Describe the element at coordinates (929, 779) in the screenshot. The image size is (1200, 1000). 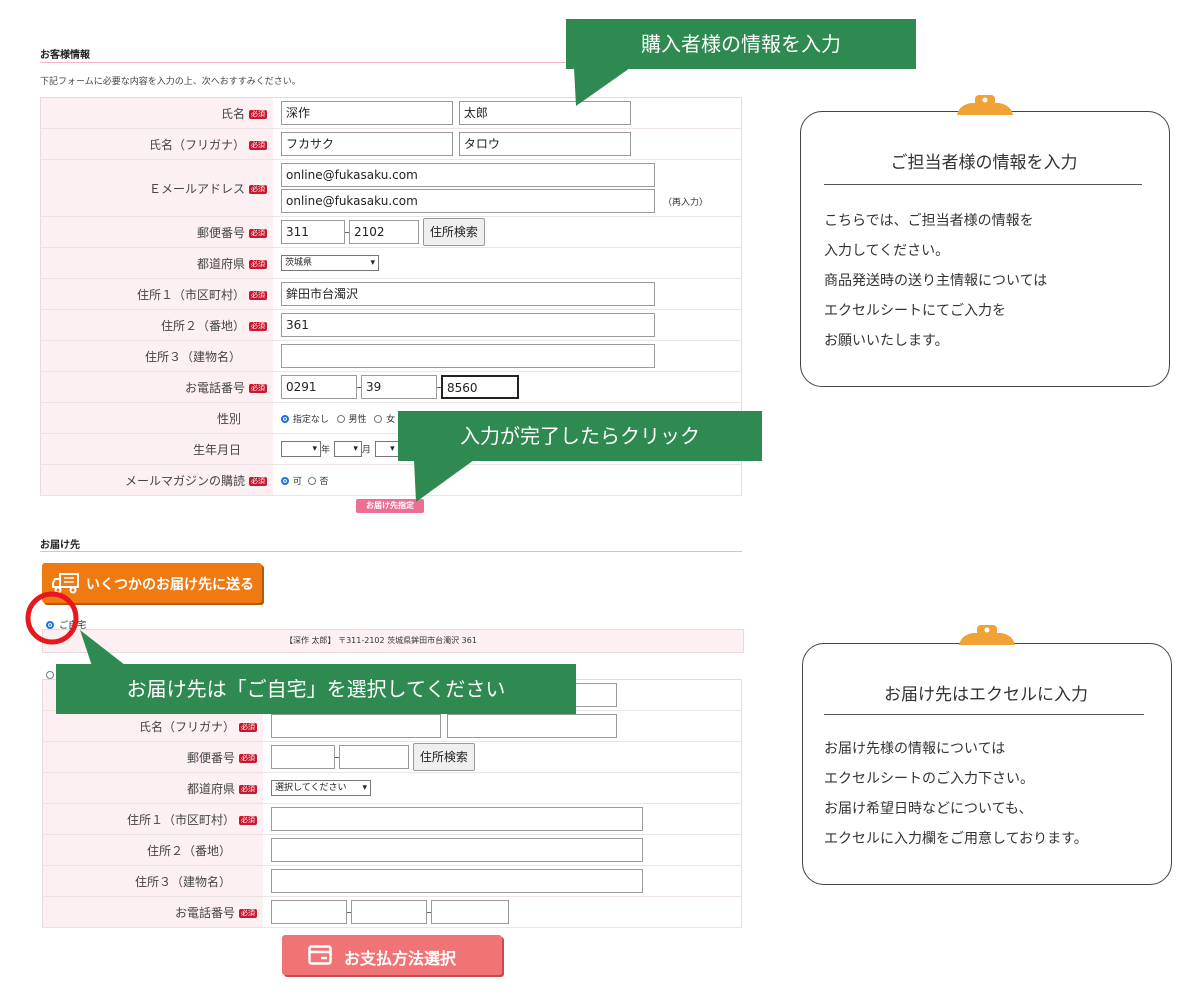
I see `card-line-text: エクセルシートのご入力下さい。` at that location.